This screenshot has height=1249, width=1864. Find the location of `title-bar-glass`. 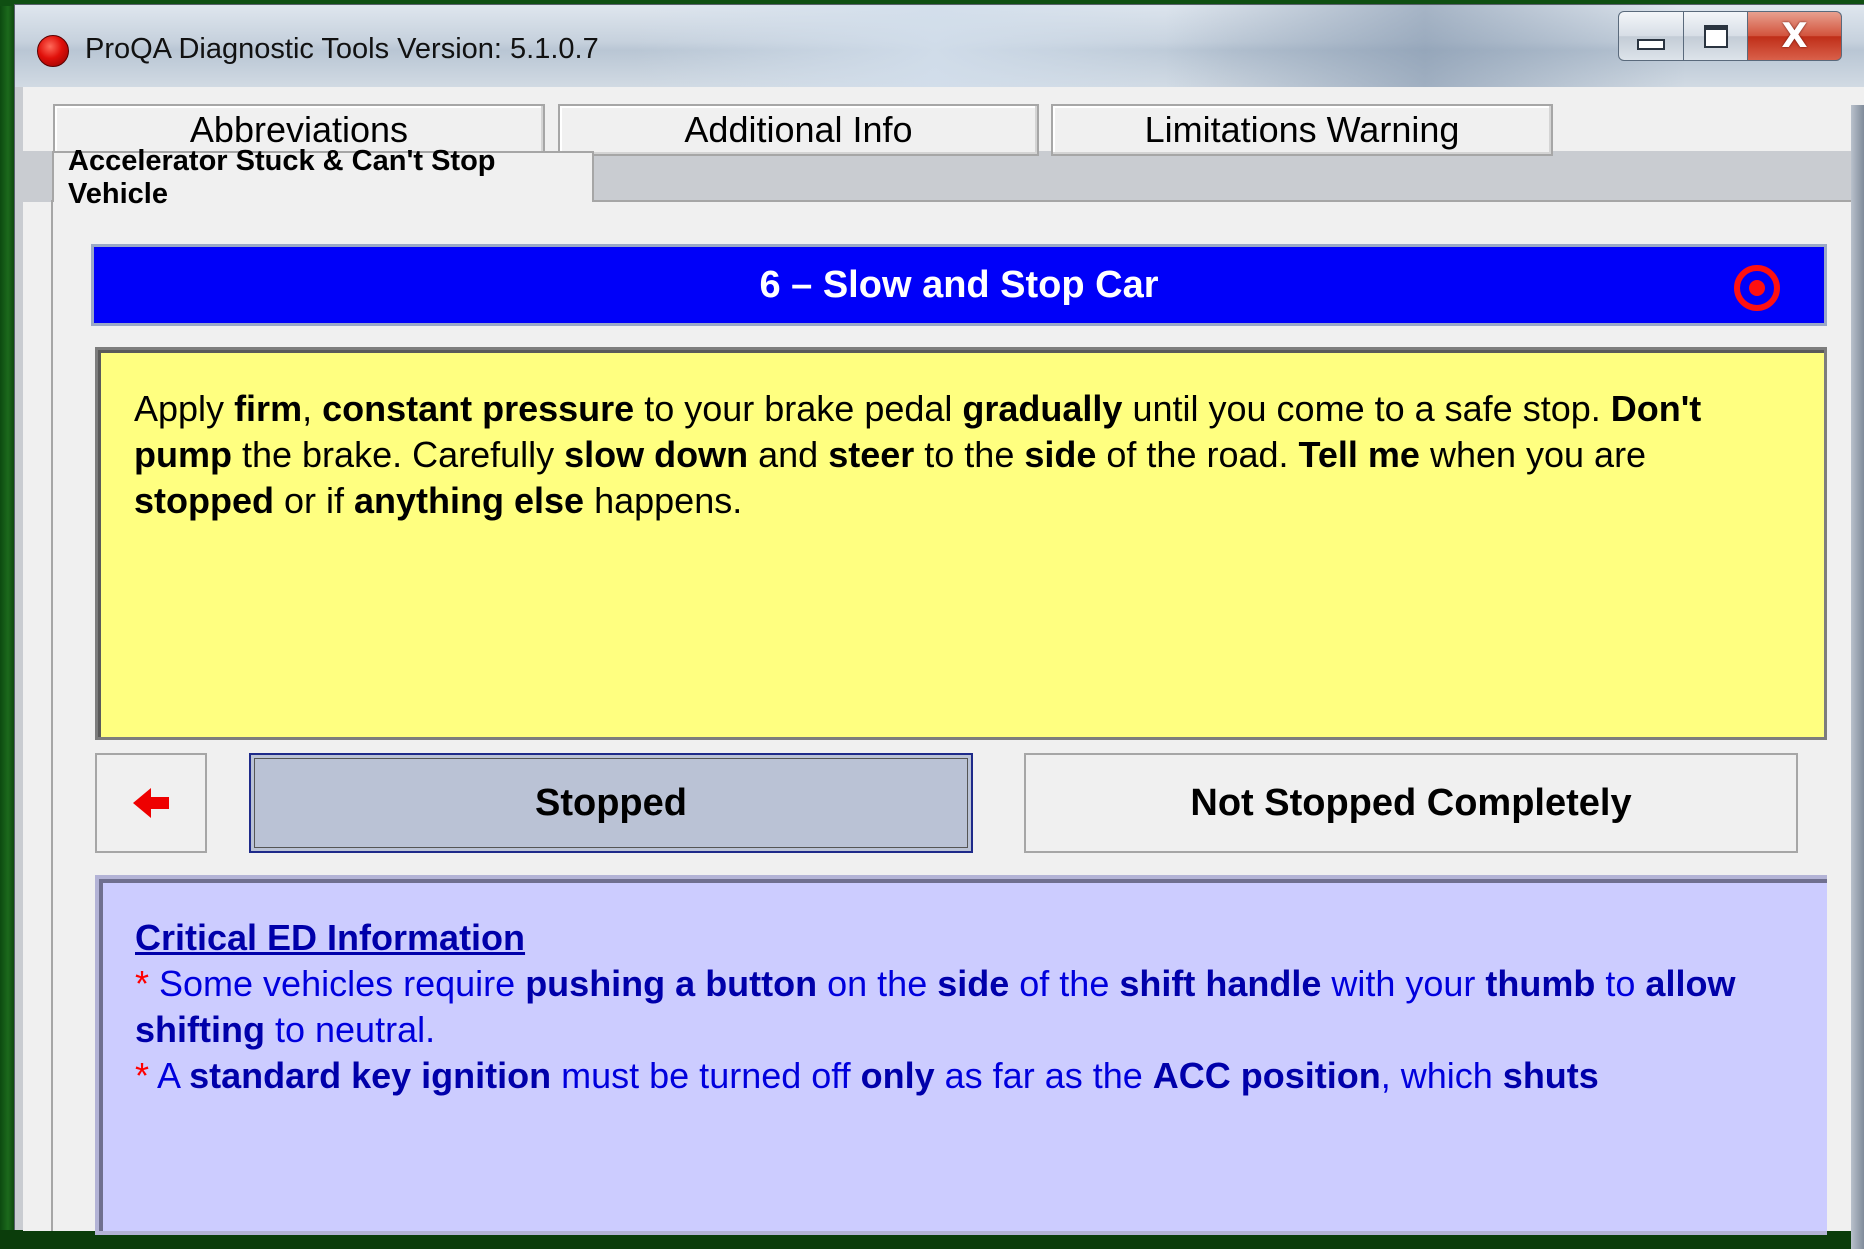

title-bar-glass is located at coordinates (935, 46).